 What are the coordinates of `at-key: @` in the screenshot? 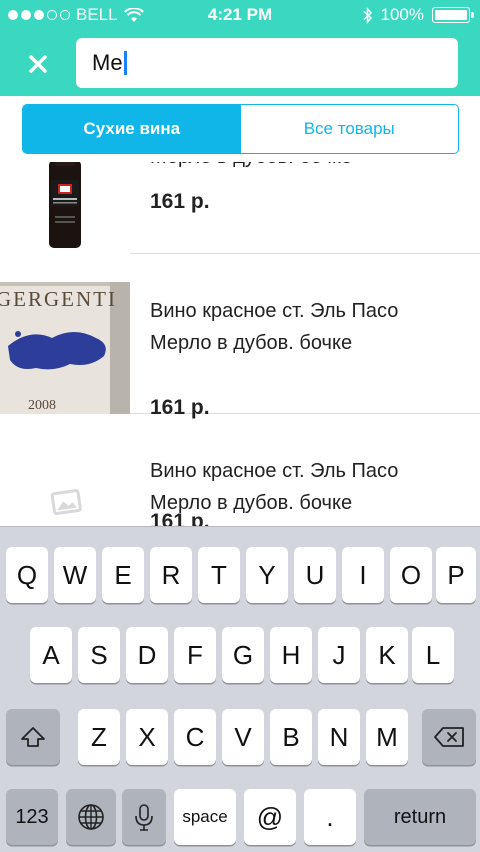 It's located at (270, 817).